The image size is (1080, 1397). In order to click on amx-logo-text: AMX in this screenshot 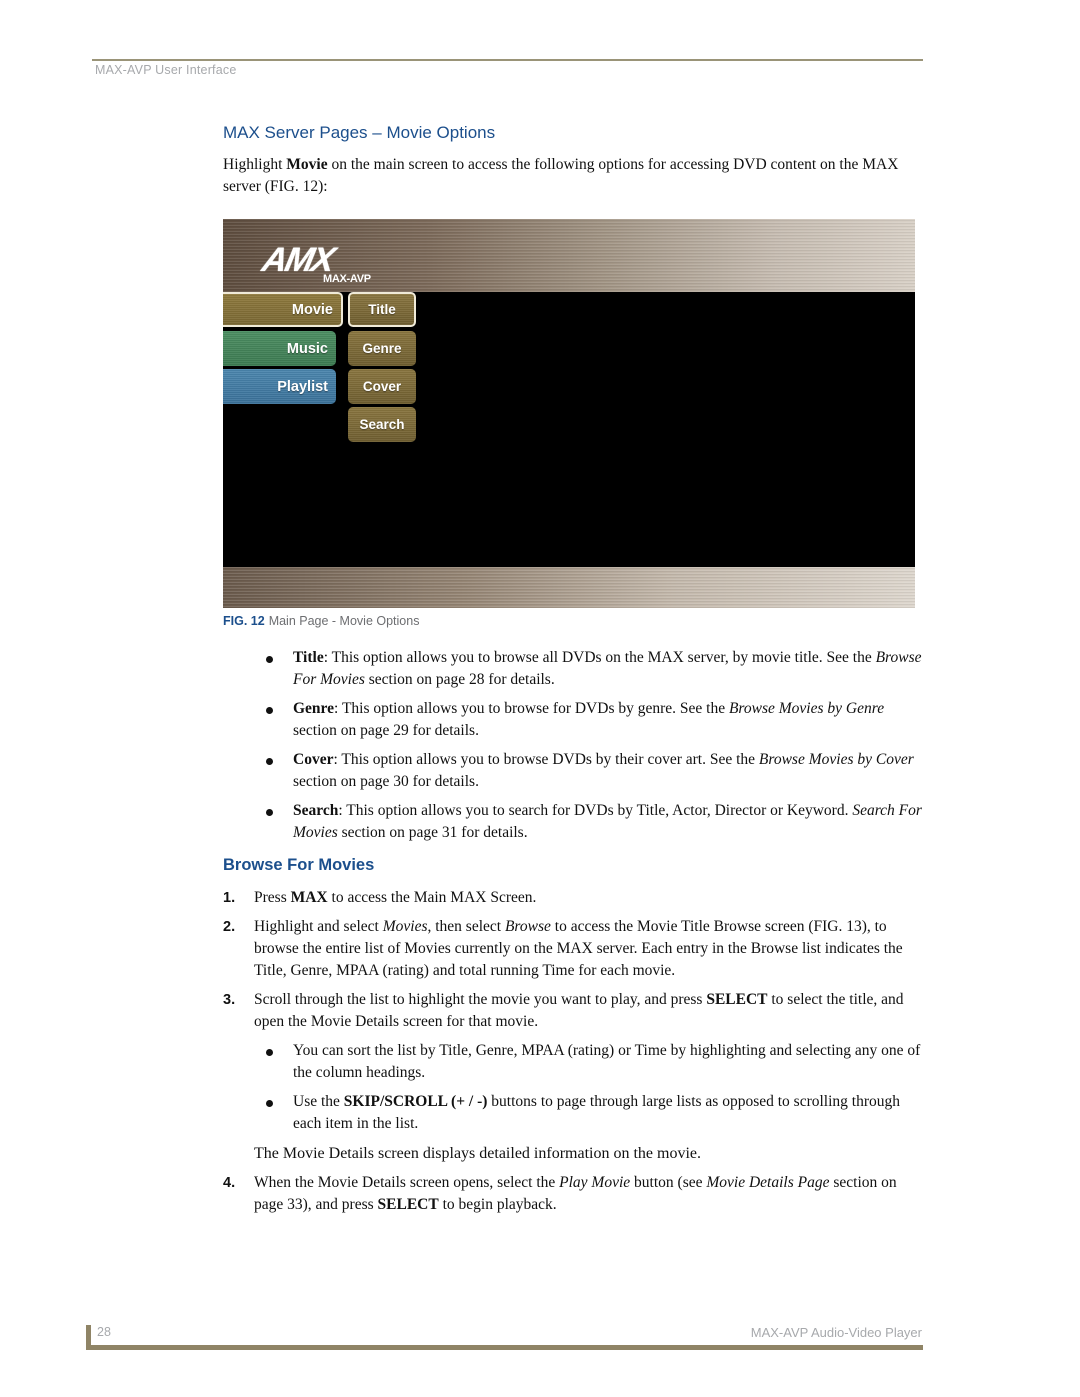, I will do `click(297, 260)`.